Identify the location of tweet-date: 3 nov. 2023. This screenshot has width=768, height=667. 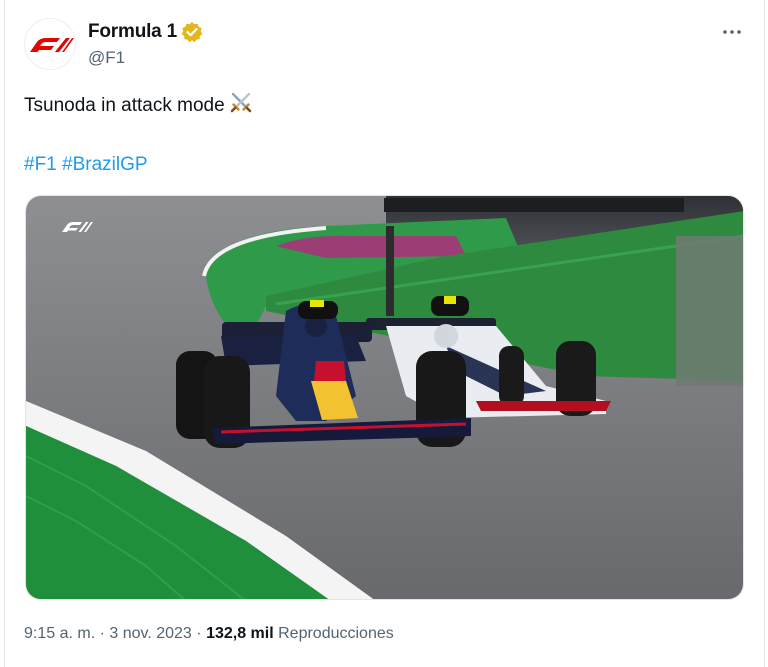
(150, 633).